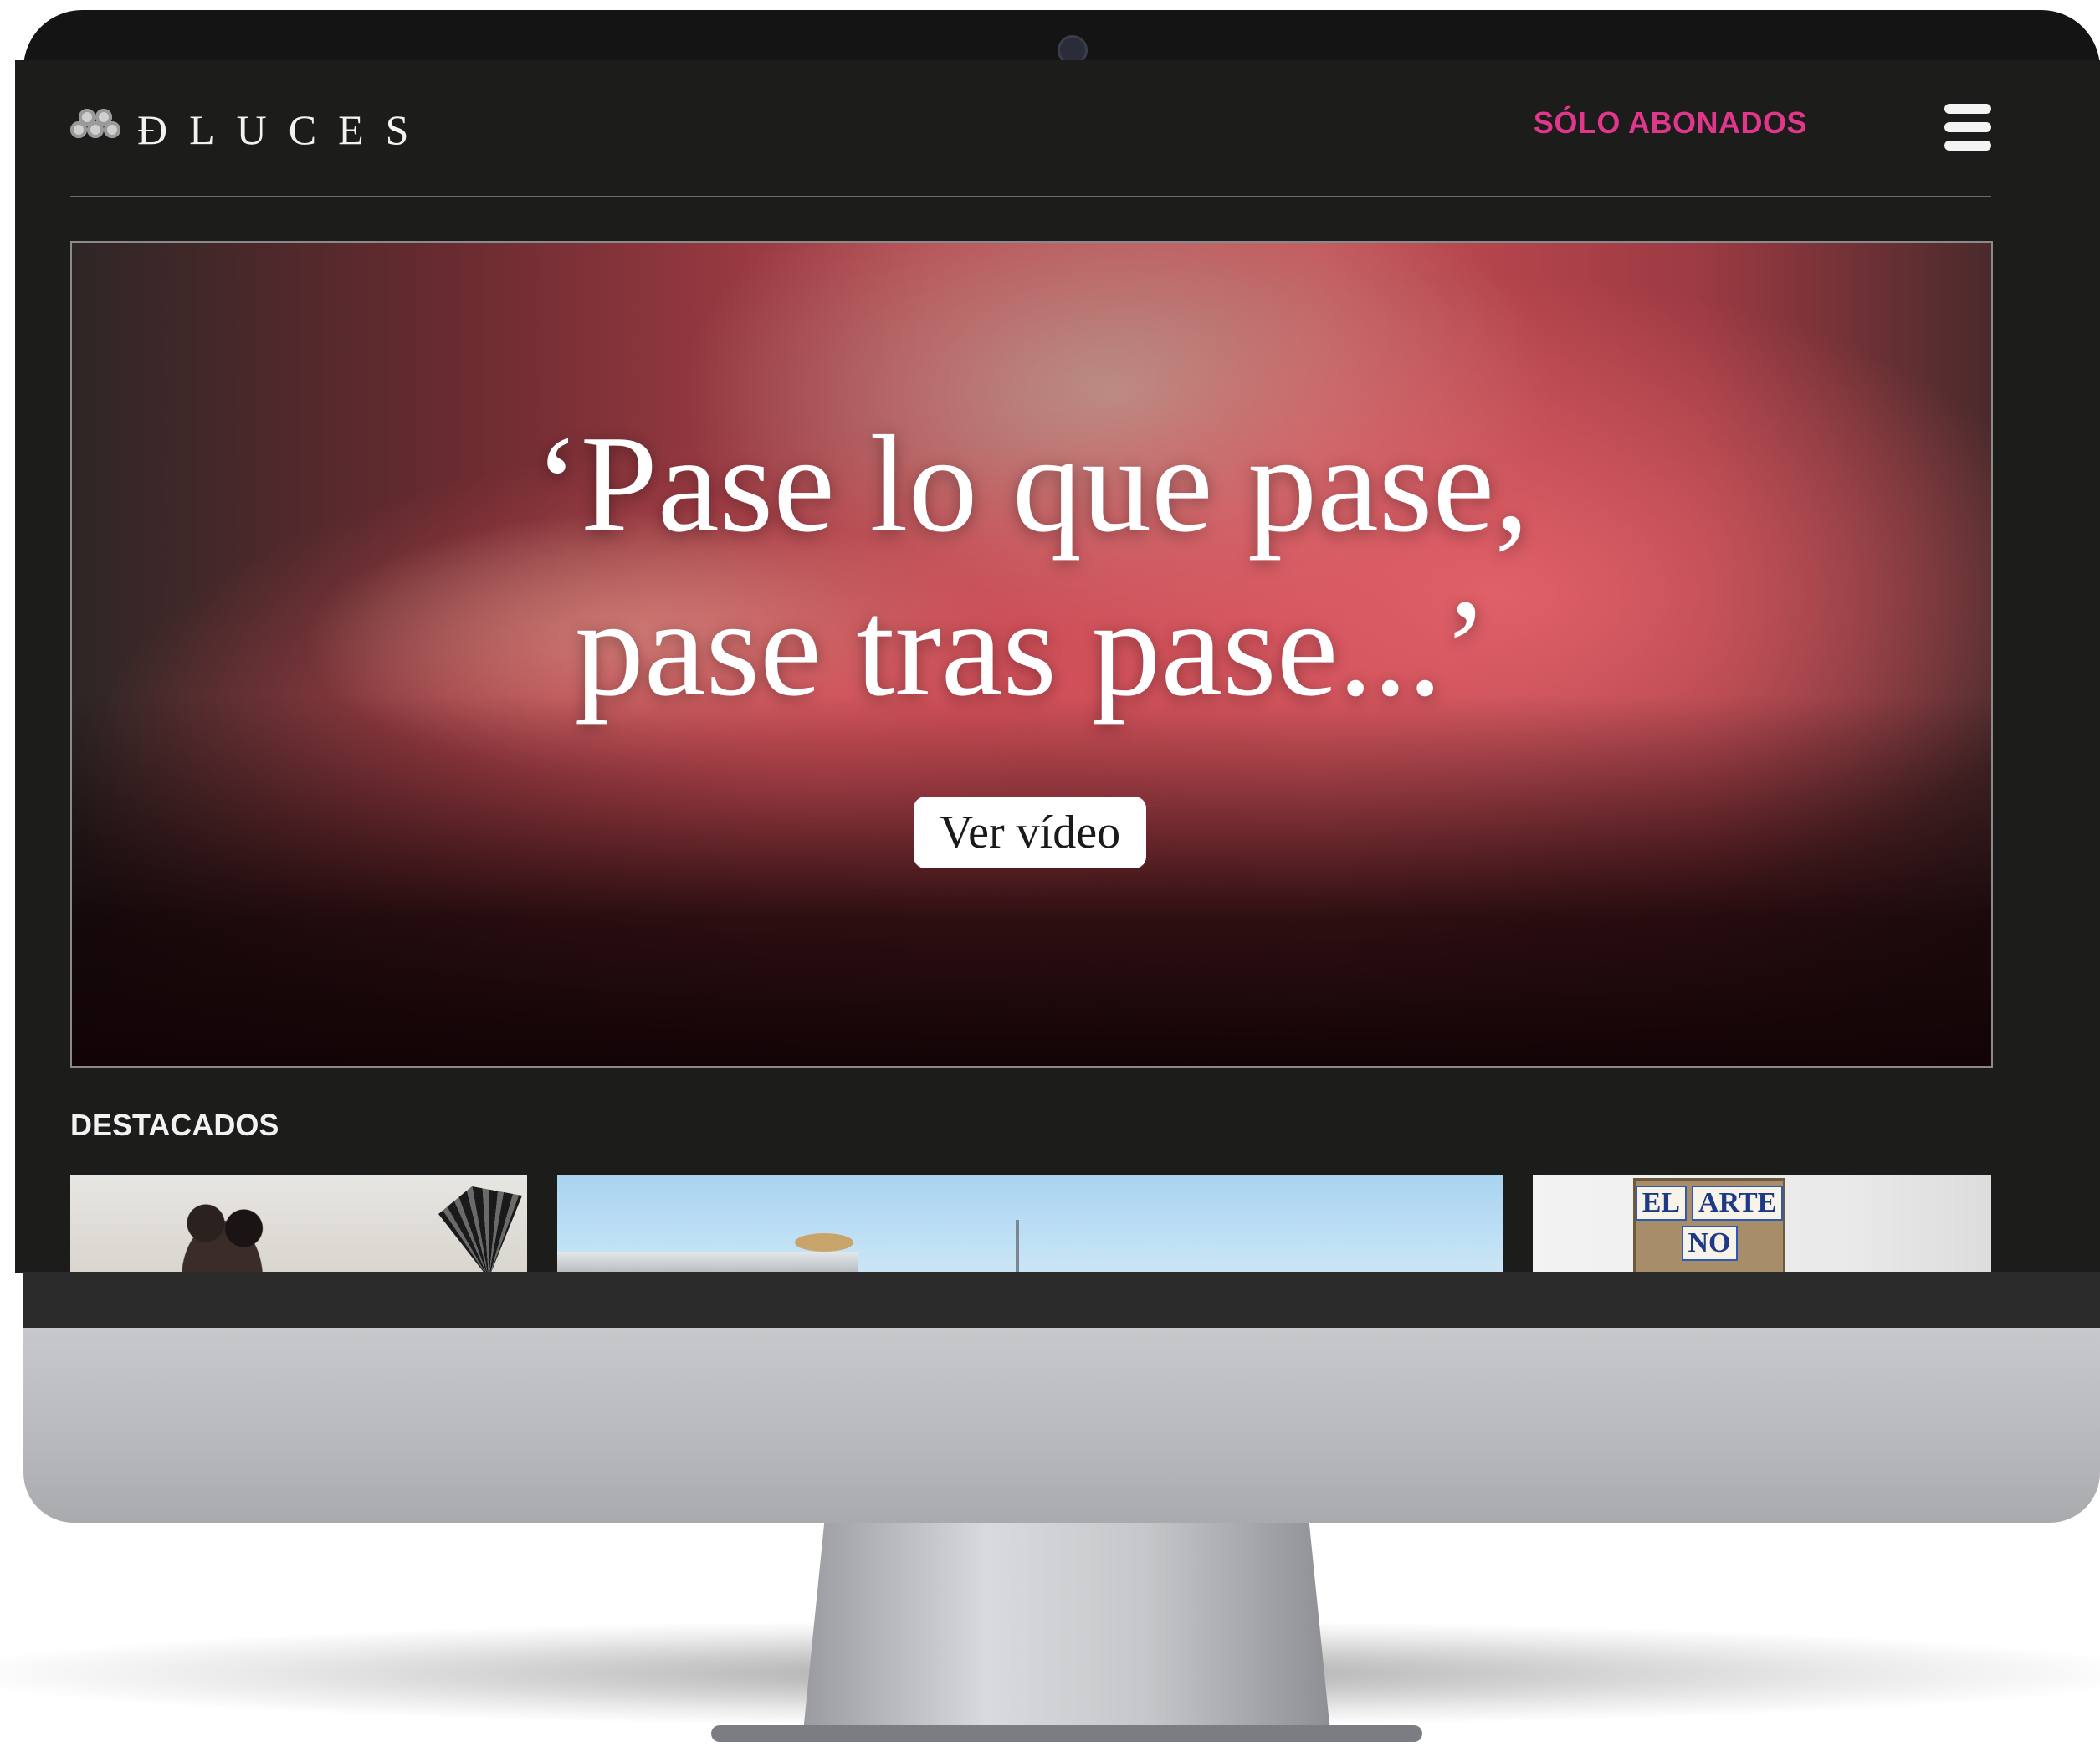  Describe the element at coordinates (707, 1262) in the screenshot. I see `rooftop-figure` at that location.